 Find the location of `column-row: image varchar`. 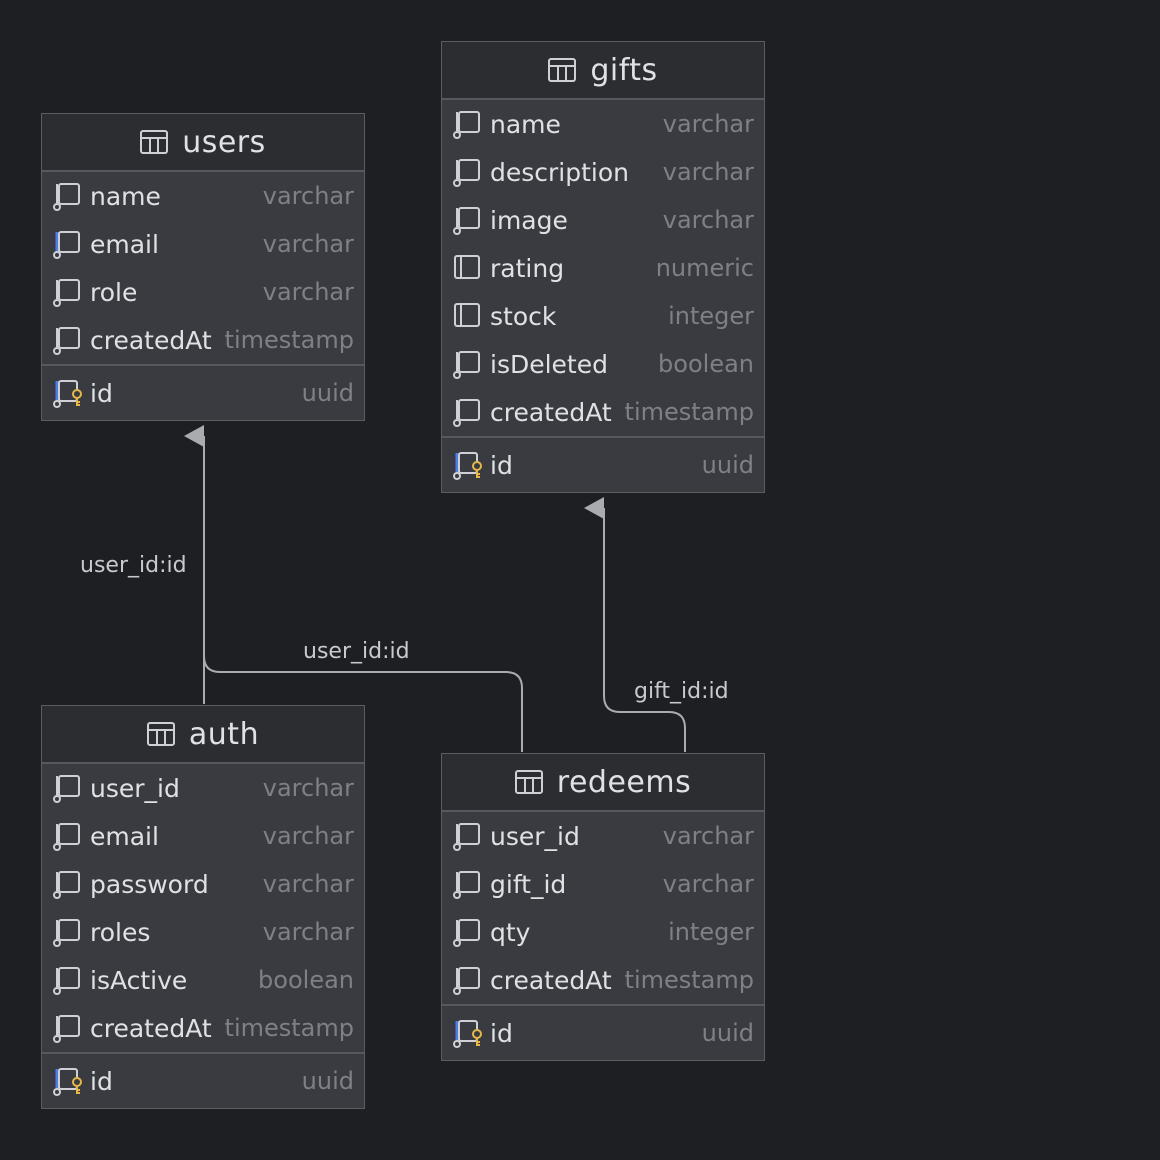

column-row: image varchar is located at coordinates (603, 220).